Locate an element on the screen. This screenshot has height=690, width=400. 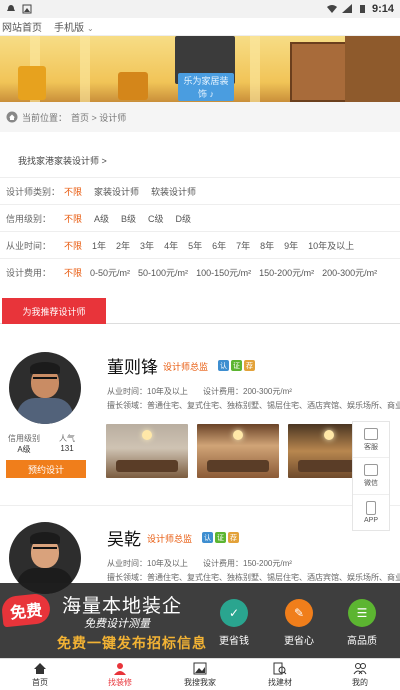
bottom-tab-bar: 首页 找装修 我搜我家 找建材 我的 is located at coordinates (200, 674).